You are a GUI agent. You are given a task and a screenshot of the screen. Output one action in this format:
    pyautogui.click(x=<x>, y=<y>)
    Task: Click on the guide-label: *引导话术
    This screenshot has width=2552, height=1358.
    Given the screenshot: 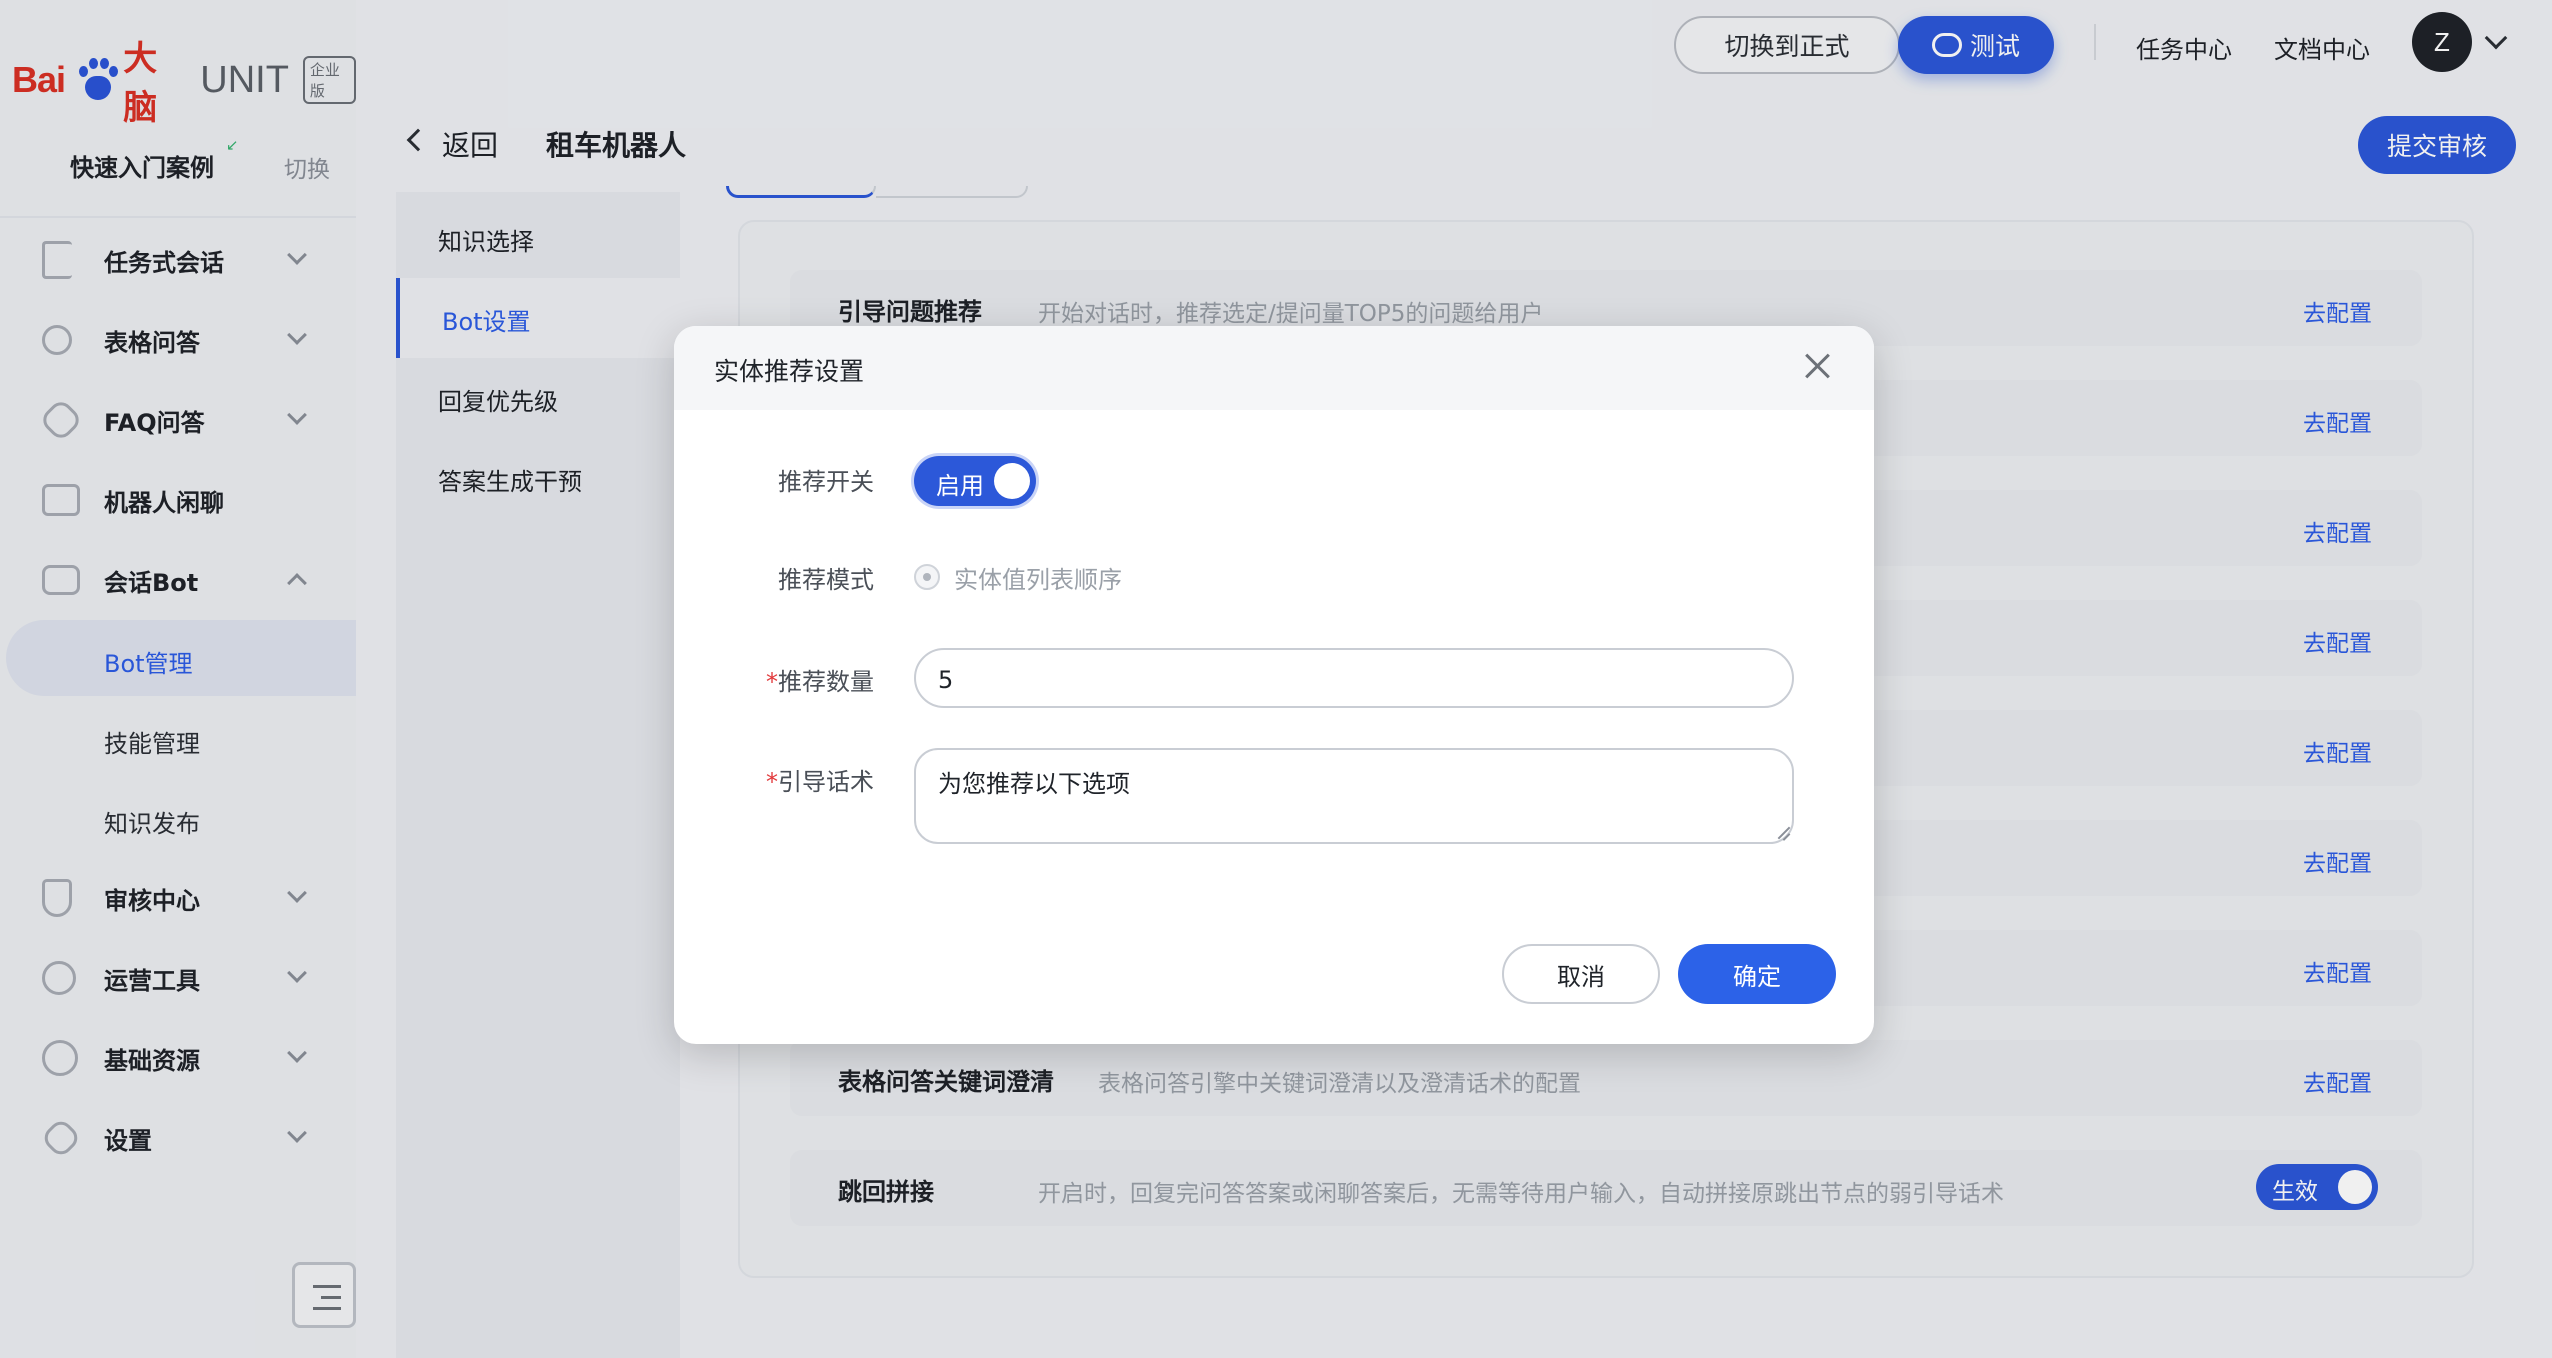 What is the action you would take?
    pyautogui.click(x=774, y=779)
    